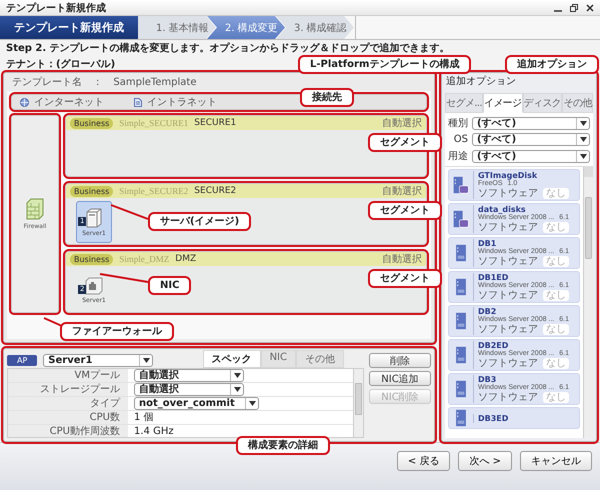  Describe the element at coordinates (320, 359) in the screenshot. I see `detail-tab: その他` at that location.